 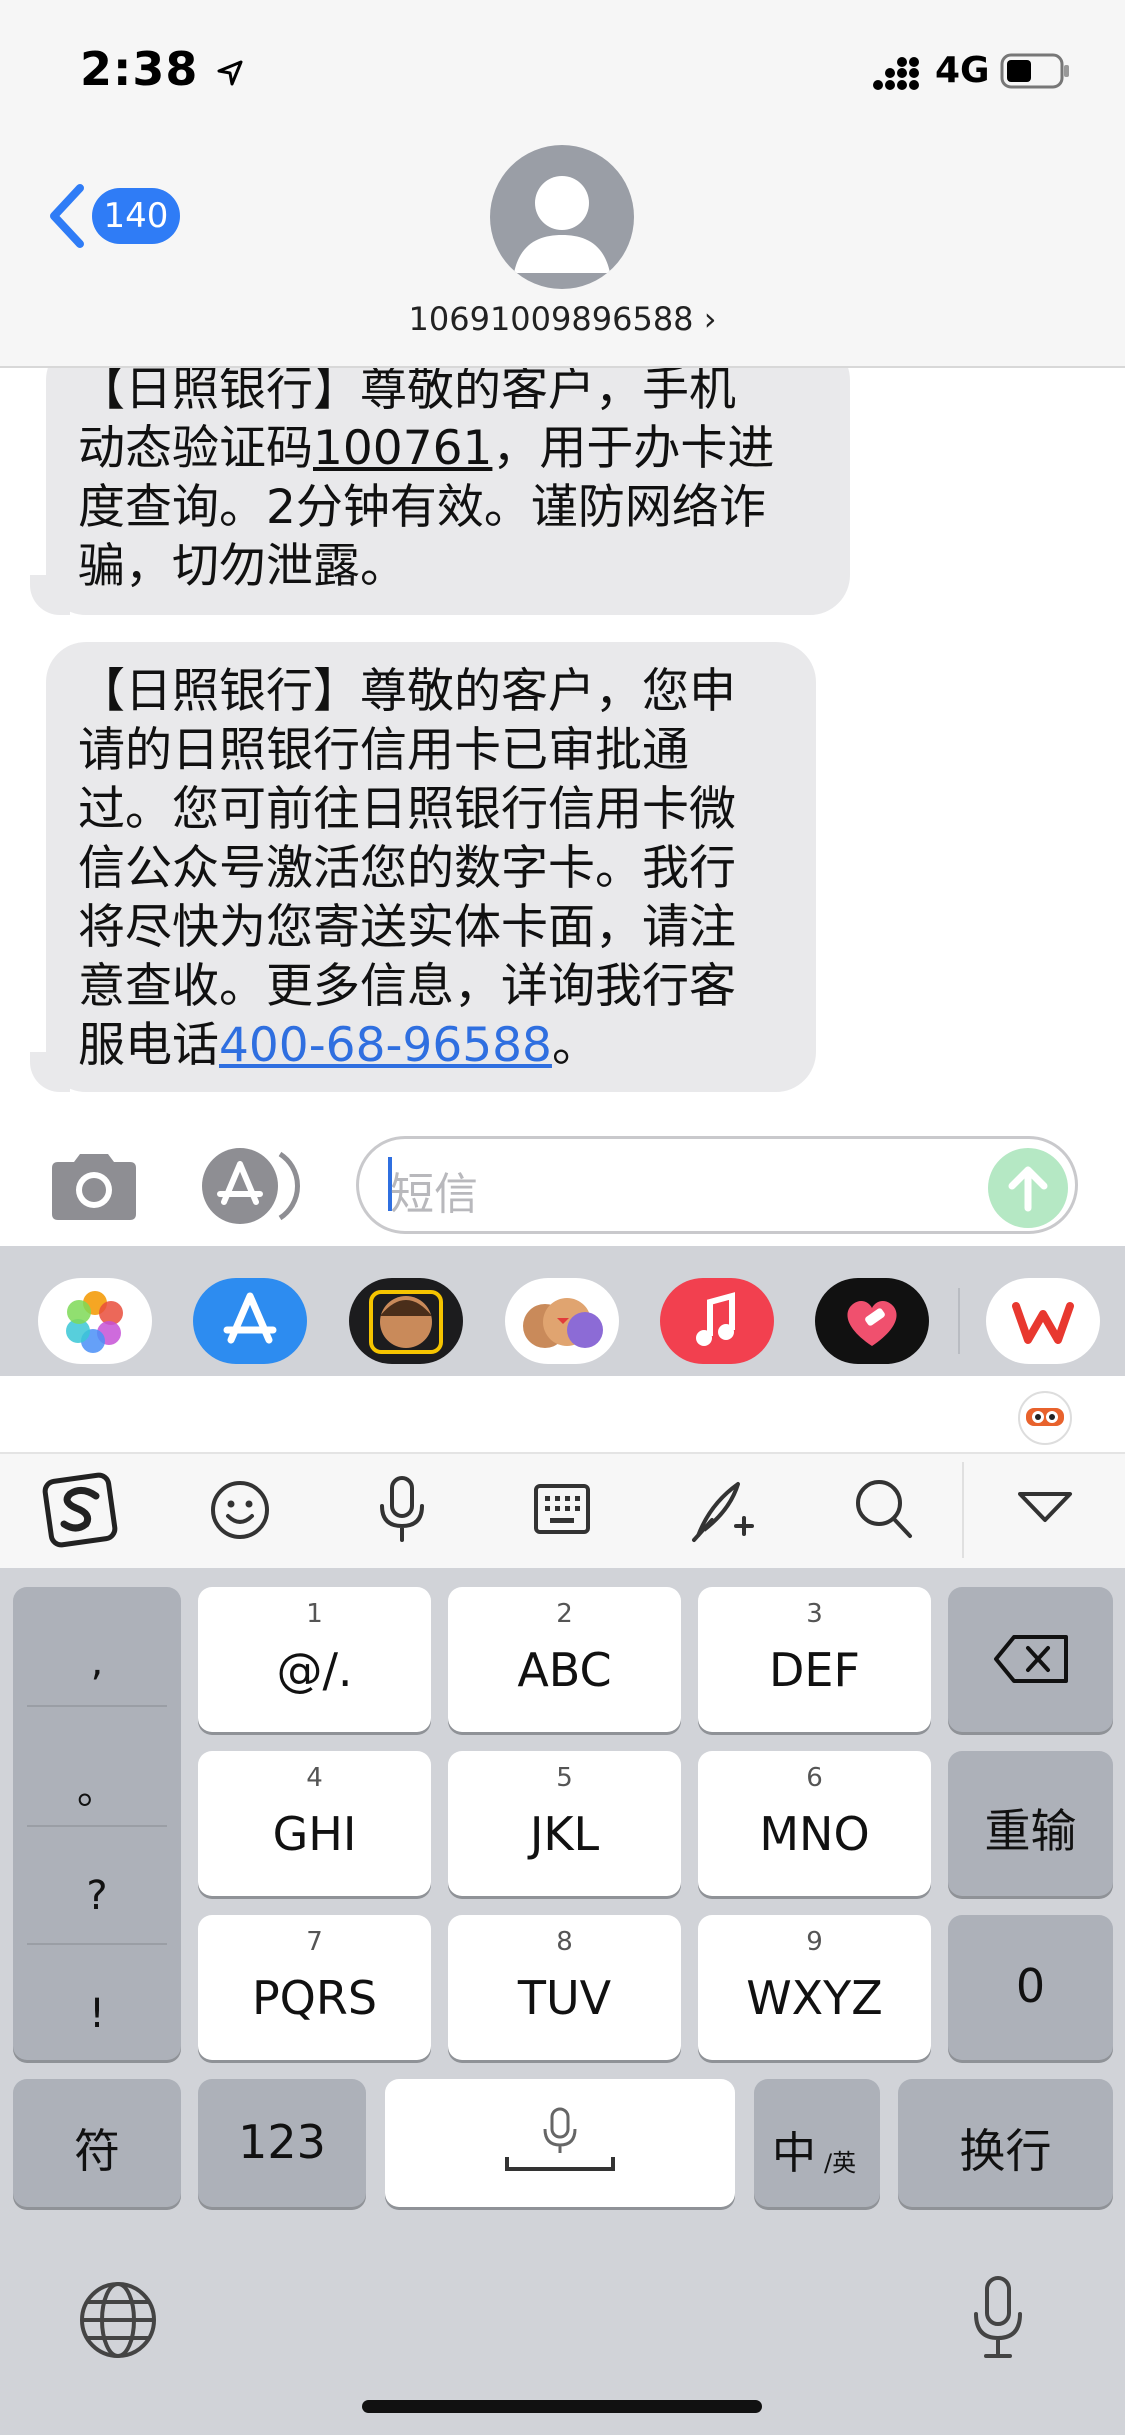 What do you see at coordinates (814, 1659) in the screenshot?
I see `key-3: 3 DEF` at bounding box center [814, 1659].